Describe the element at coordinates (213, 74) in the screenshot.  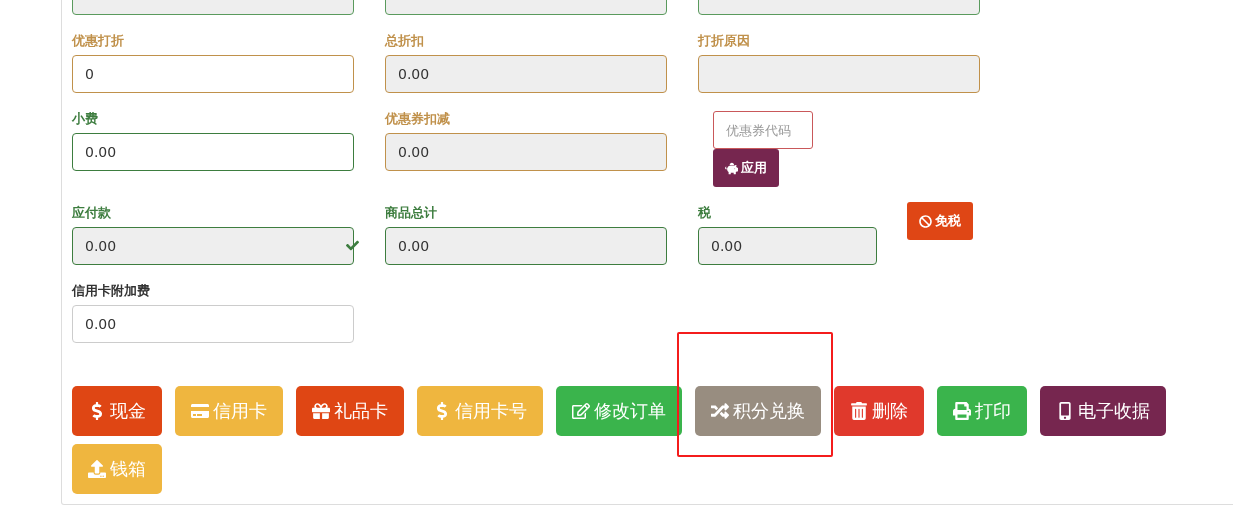
I see `input-field: 0` at that location.